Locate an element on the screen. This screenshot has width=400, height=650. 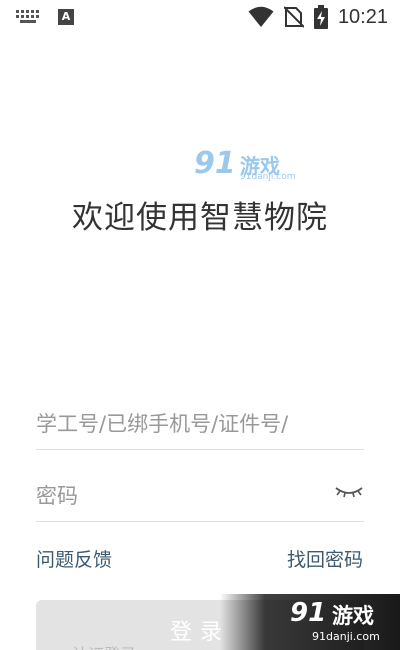
a-notification-icon: A is located at coordinates (66, 17).